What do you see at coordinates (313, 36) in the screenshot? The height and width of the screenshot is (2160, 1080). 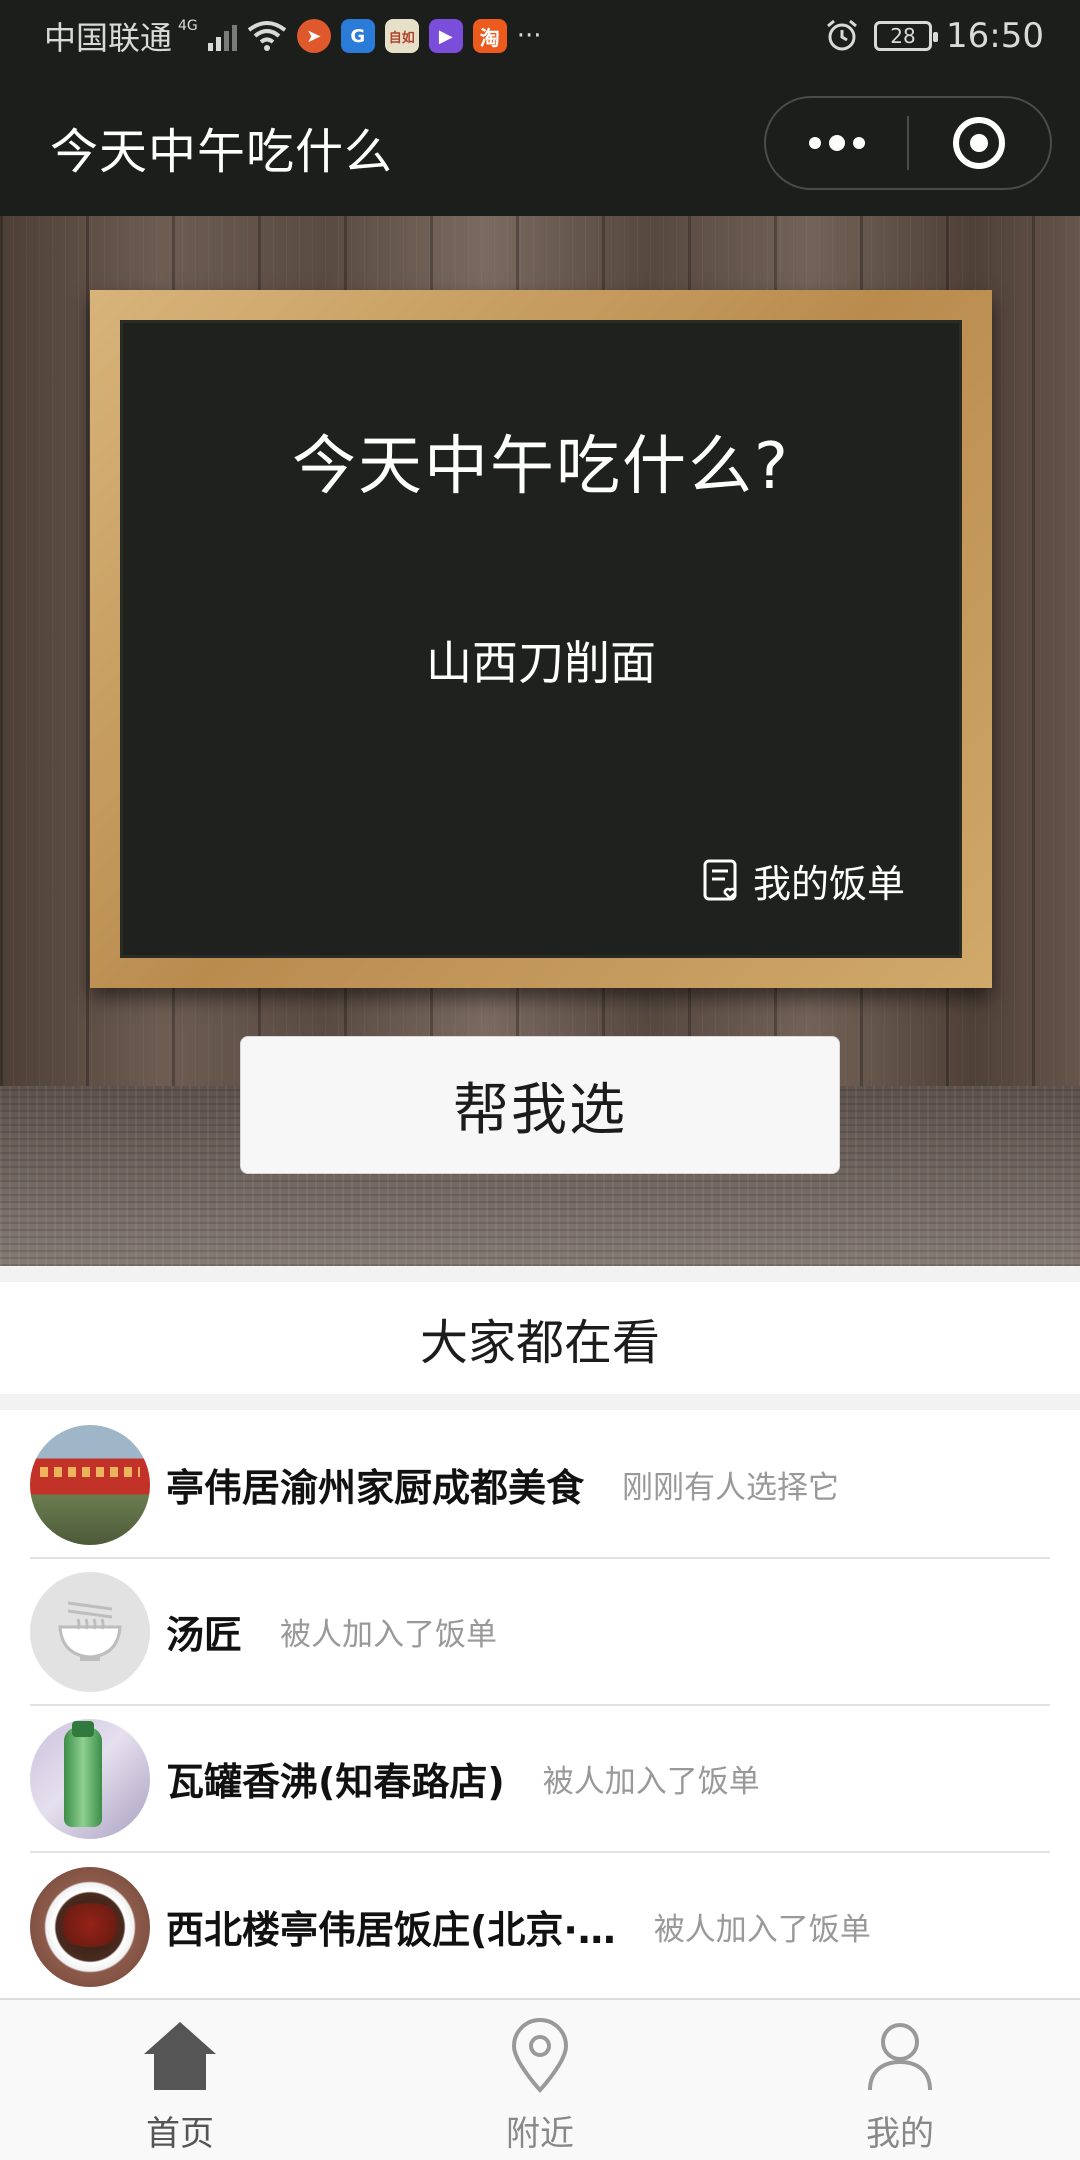 I see `feishu-icon: ➤` at bounding box center [313, 36].